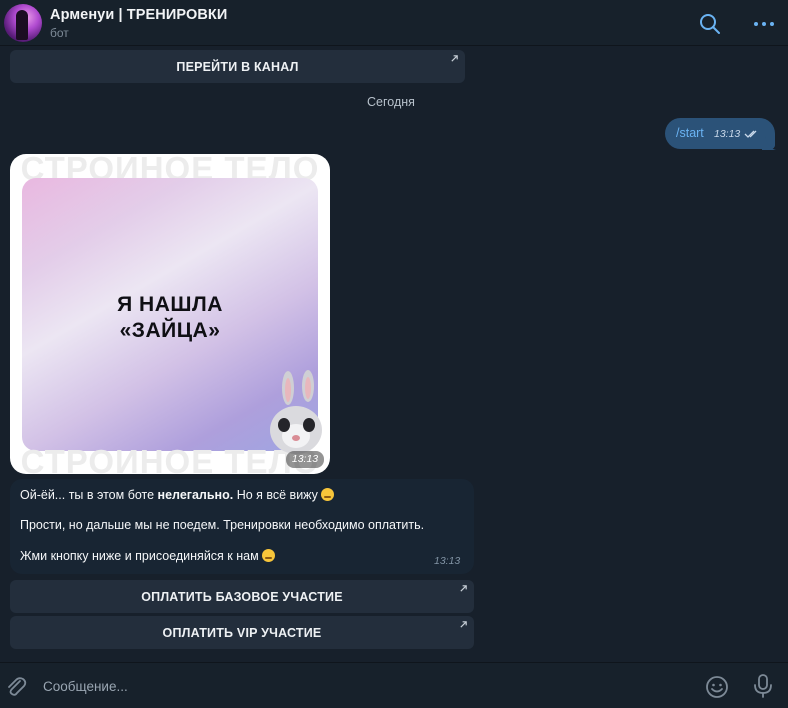  I want to click on paperclip-icon, so click(16, 687).